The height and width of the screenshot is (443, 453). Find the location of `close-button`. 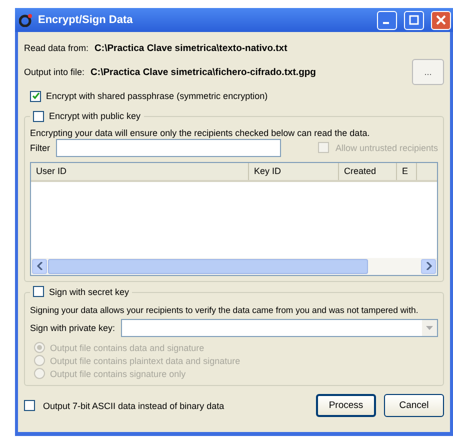

close-button is located at coordinates (441, 20).